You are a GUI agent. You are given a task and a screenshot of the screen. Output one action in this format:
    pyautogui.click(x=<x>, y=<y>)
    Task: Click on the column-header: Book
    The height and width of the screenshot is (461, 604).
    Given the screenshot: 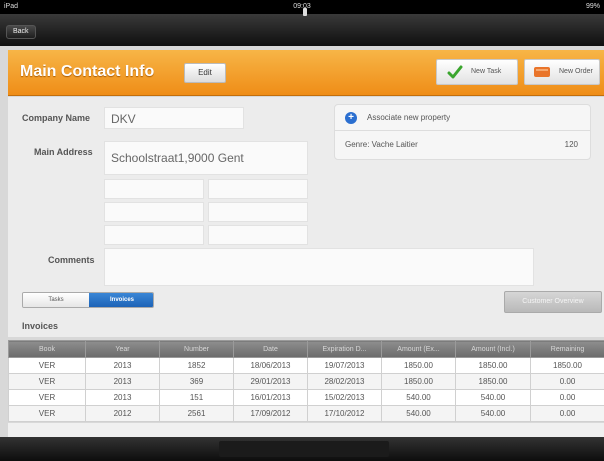 What is the action you would take?
    pyautogui.click(x=47, y=349)
    